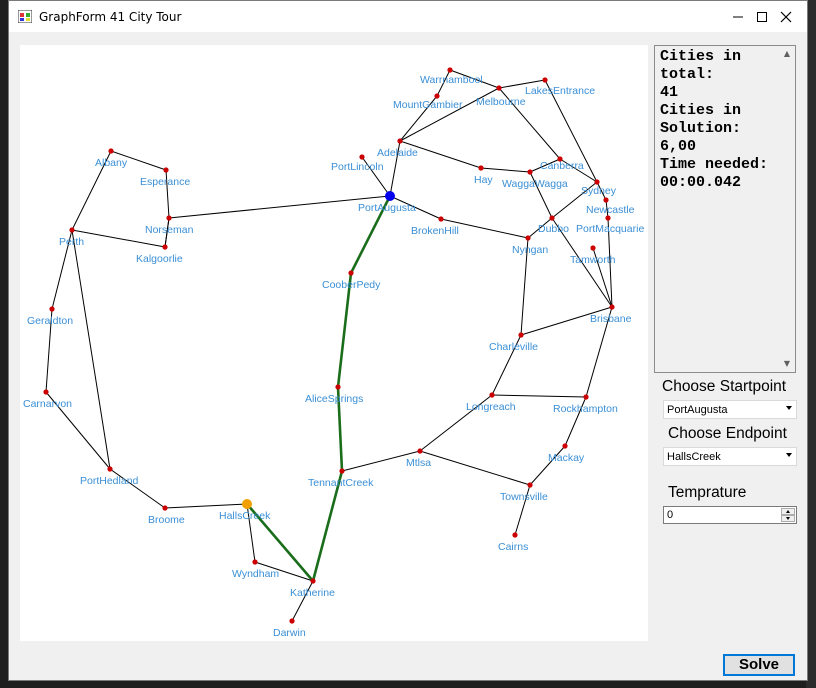 The width and height of the screenshot is (816, 688). What do you see at coordinates (50, 321) in the screenshot?
I see `city-label: Geraldton` at bounding box center [50, 321].